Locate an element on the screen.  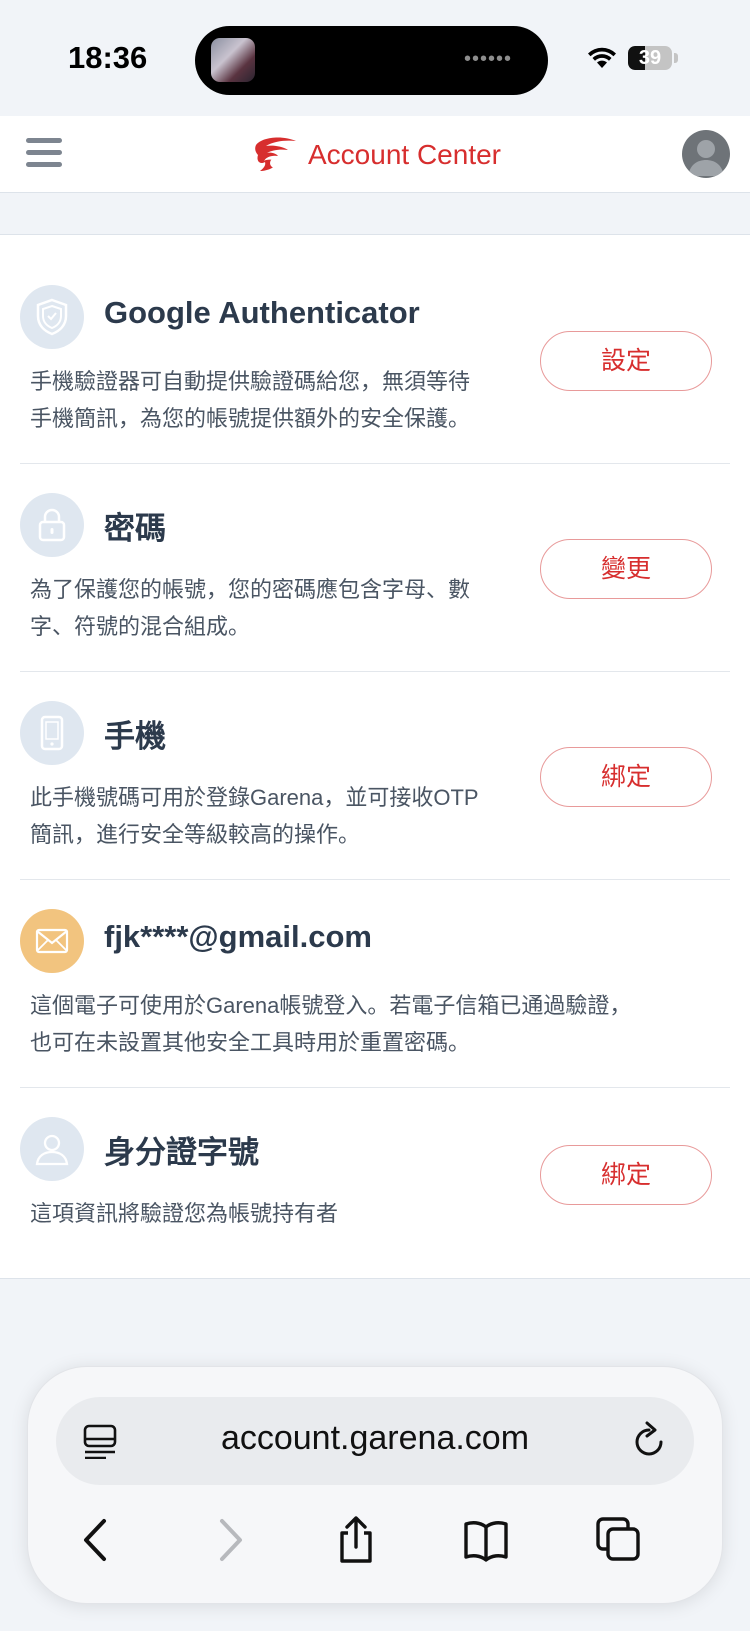
battery-nub is located at coordinates (676, 58).